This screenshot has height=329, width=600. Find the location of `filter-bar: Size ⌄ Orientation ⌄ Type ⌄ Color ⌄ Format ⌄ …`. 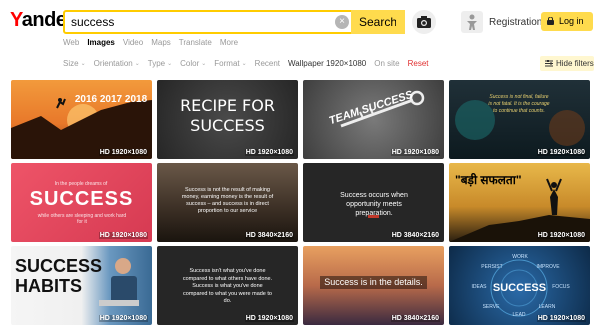

filter-bar: Size ⌄ Orientation ⌄ Type ⌄ Color ⌄ Format ⌄ … is located at coordinates (246, 63).